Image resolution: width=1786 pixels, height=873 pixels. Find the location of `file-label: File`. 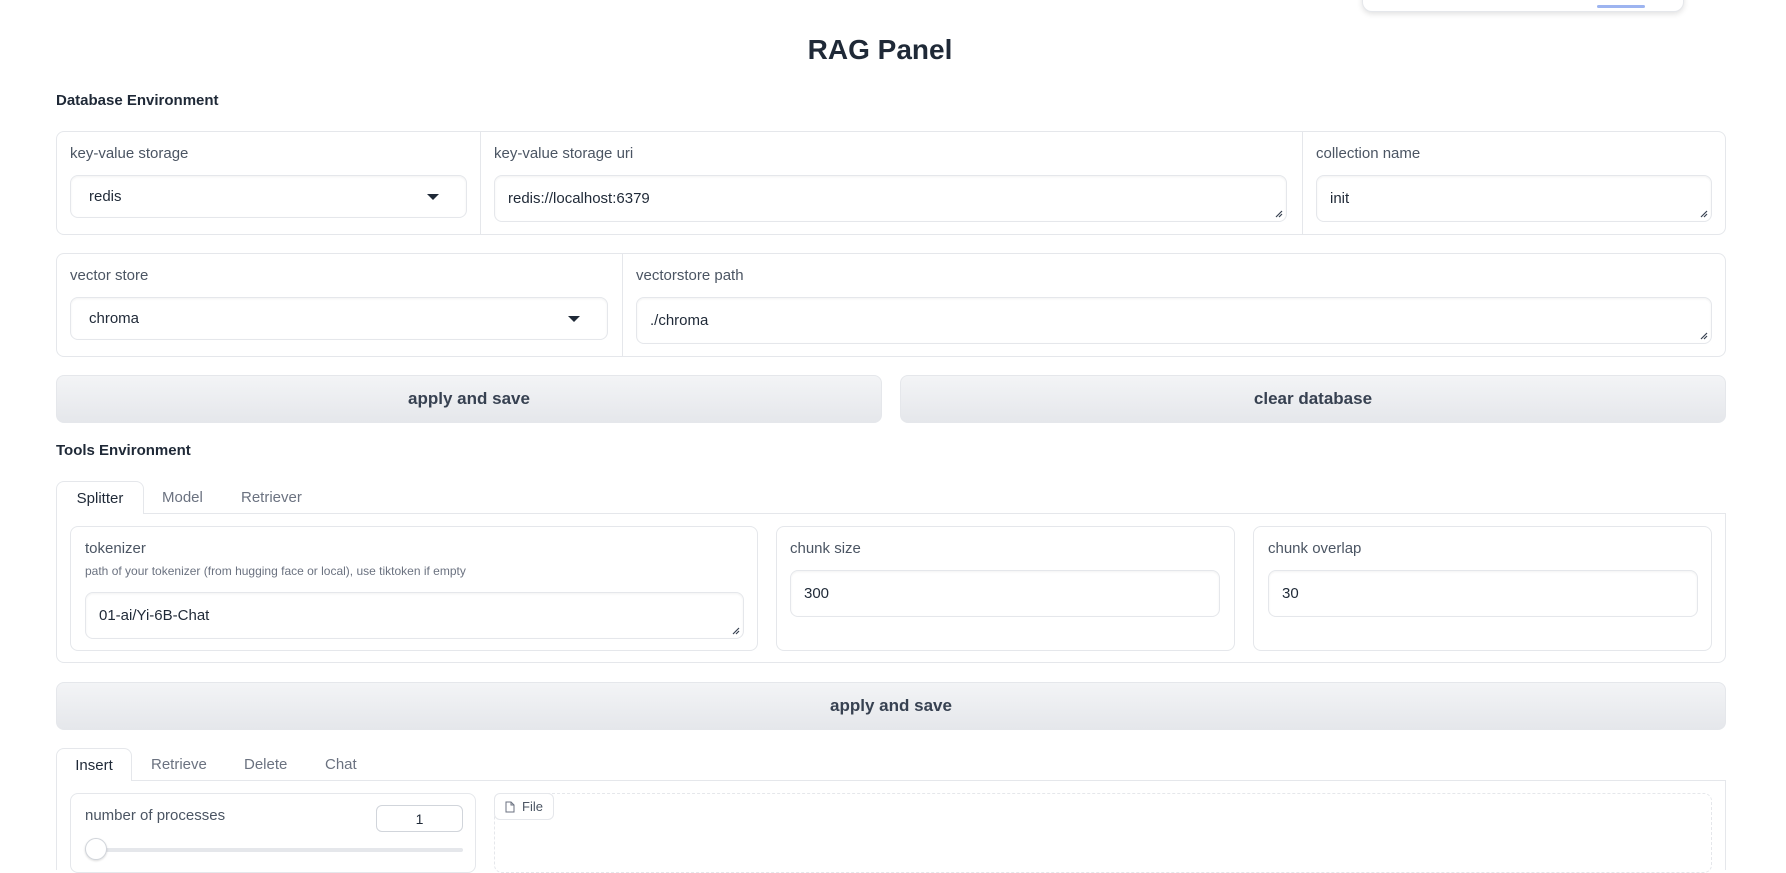

file-label: File is located at coordinates (532, 806).